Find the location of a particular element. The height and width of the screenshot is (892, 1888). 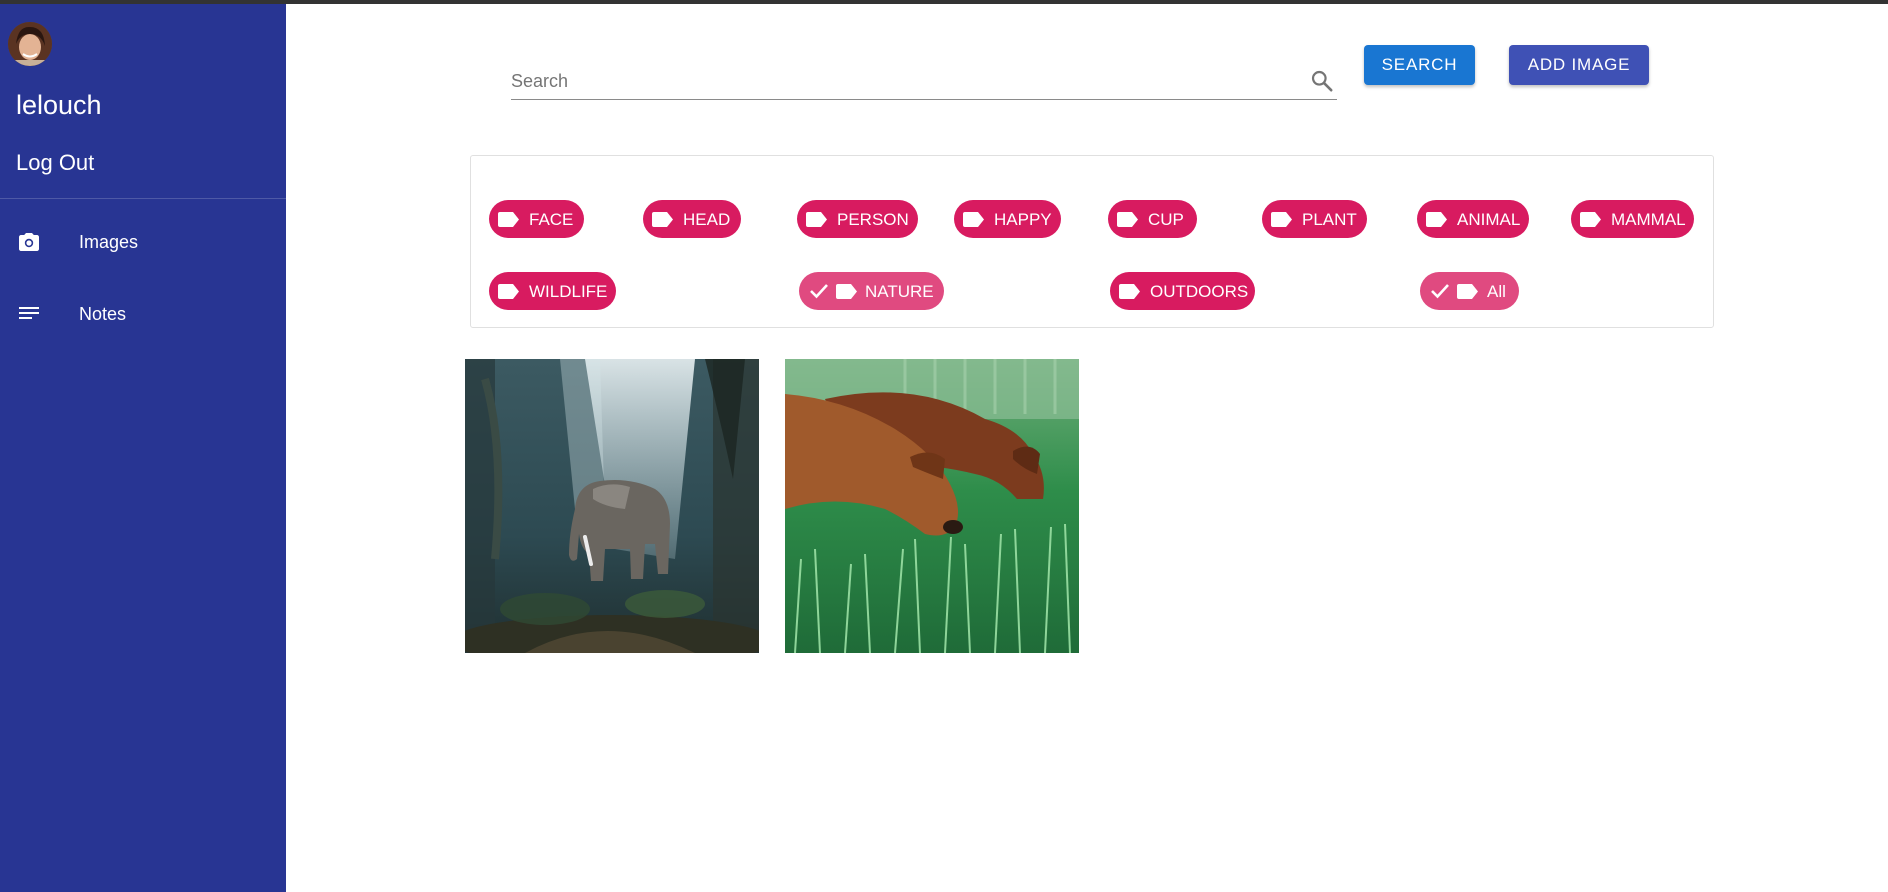

tag-chip-label: HAPPY is located at coordinates (1023, 219).